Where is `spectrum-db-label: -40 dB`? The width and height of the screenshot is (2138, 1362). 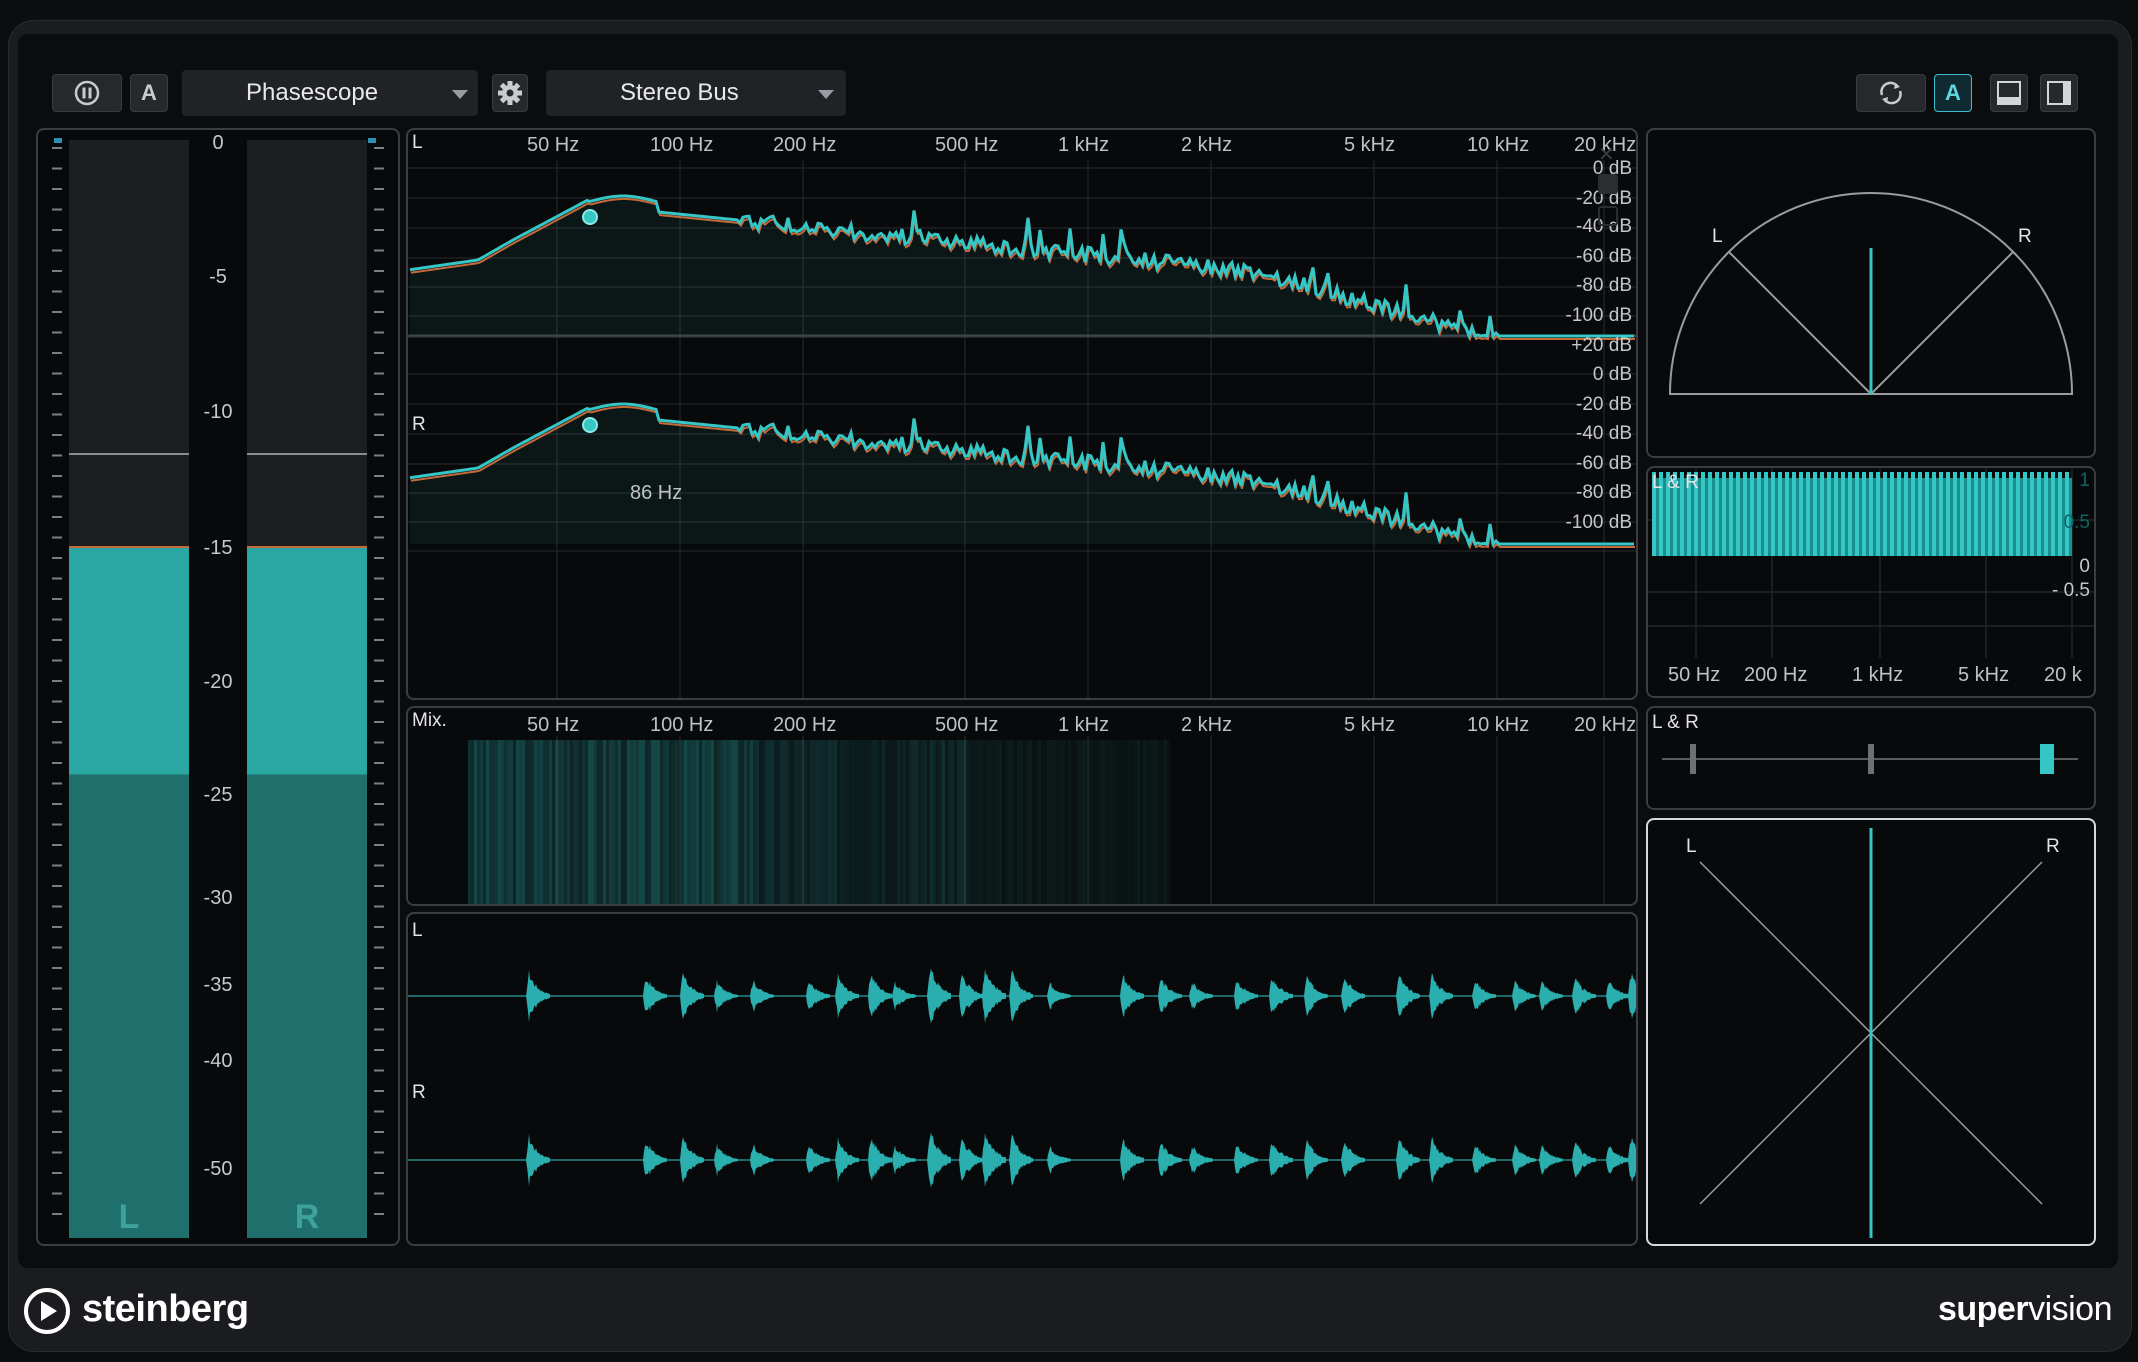
spectrum-db-label: -40 dB is located at coordinates (1604, 433).